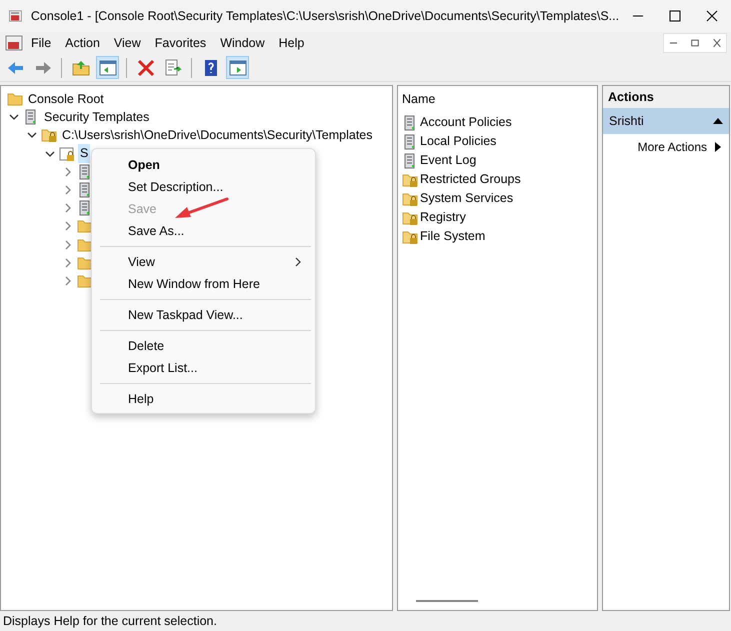 The width and height of the screenshot is (731, 631). I want to click on column-header: Name, so click(418, 99).